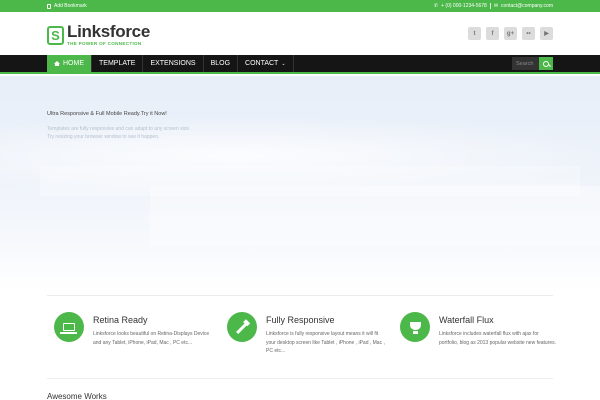 This screenshot has height=400, width=600. Describe the element at coordinates (415, 327) in the screenshot. I see `trophy-icon` at that location.